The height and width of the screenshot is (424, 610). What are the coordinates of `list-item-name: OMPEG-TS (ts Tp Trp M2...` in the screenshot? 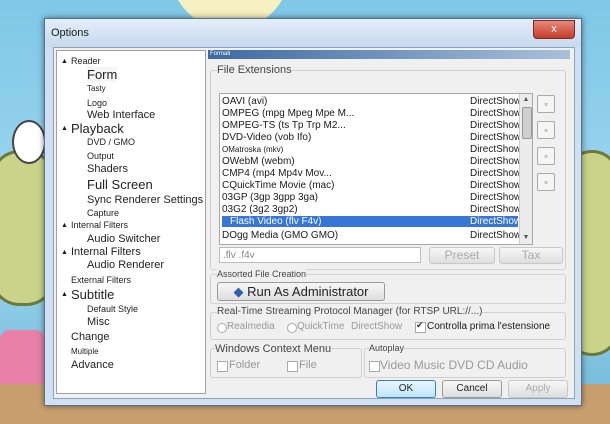 It's located at (284, 125).